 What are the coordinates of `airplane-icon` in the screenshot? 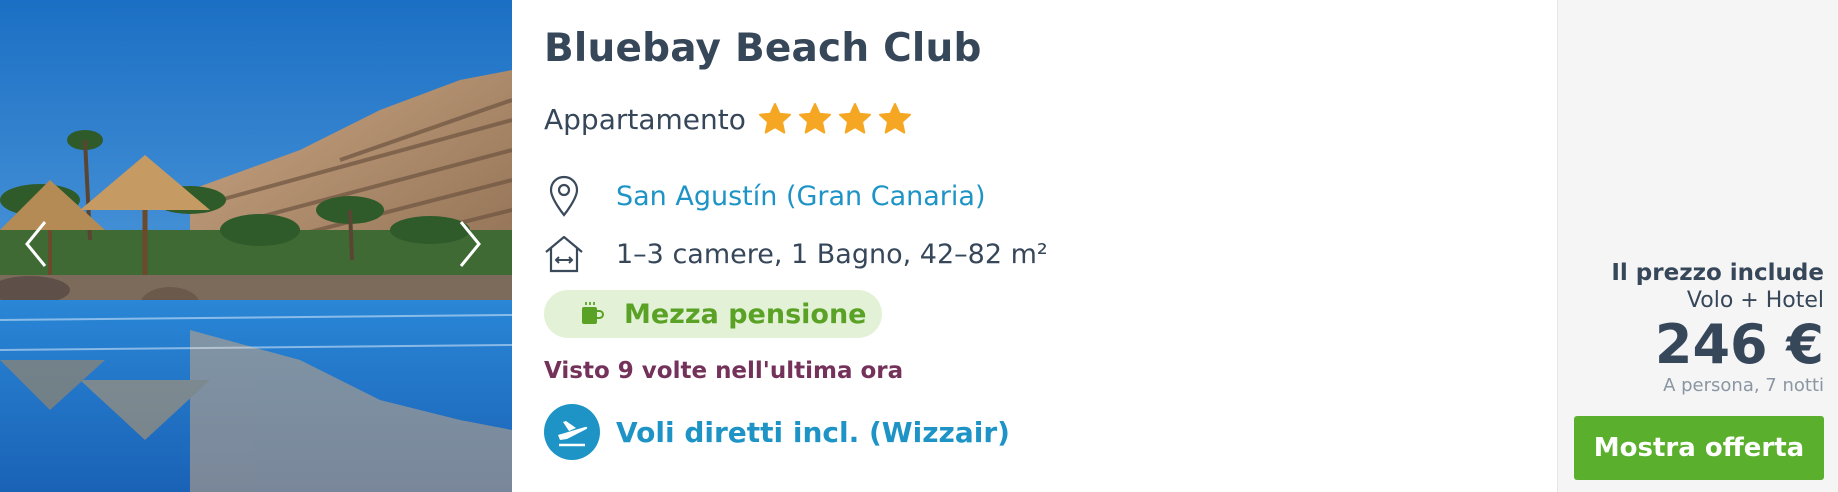 It's located at (572, 432).